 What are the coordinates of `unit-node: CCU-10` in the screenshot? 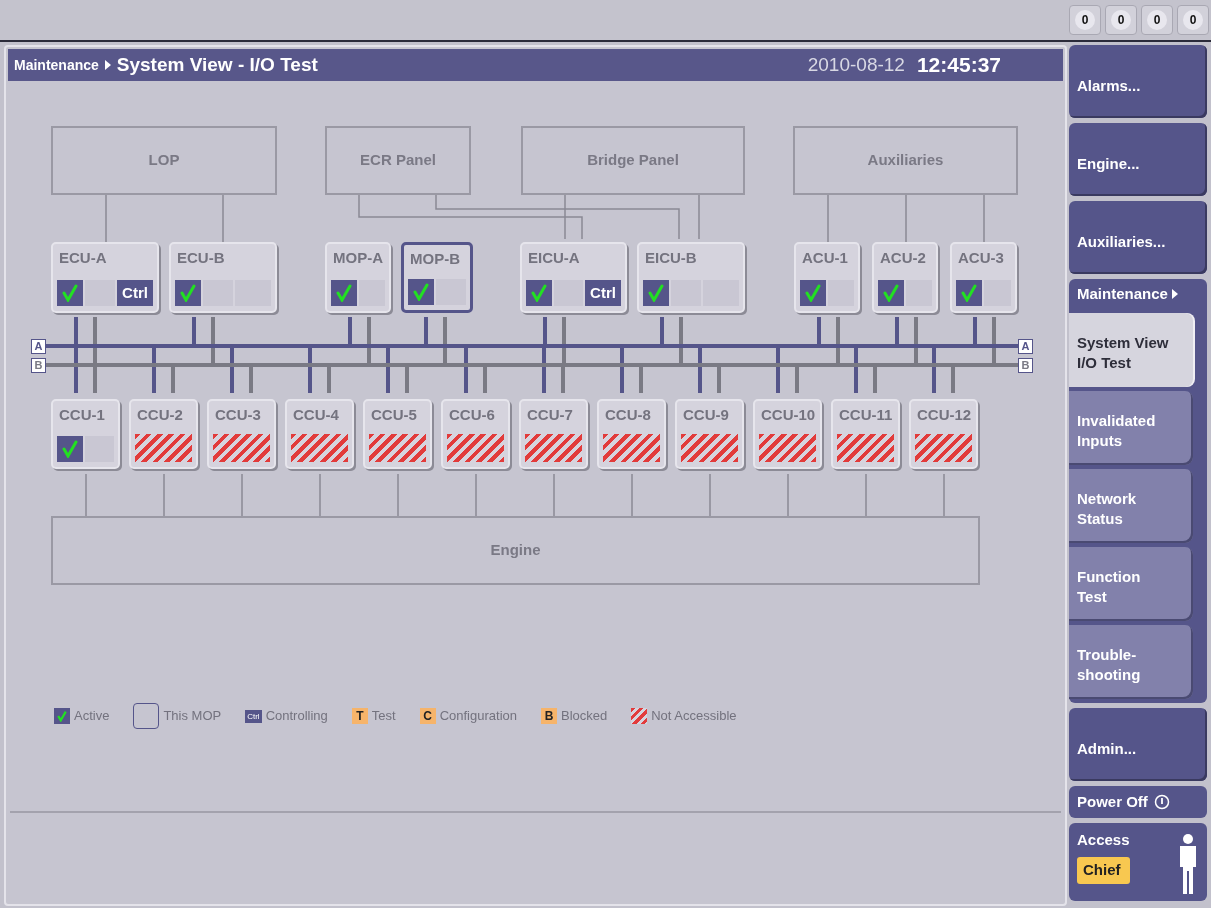 It's located at (787, 434).